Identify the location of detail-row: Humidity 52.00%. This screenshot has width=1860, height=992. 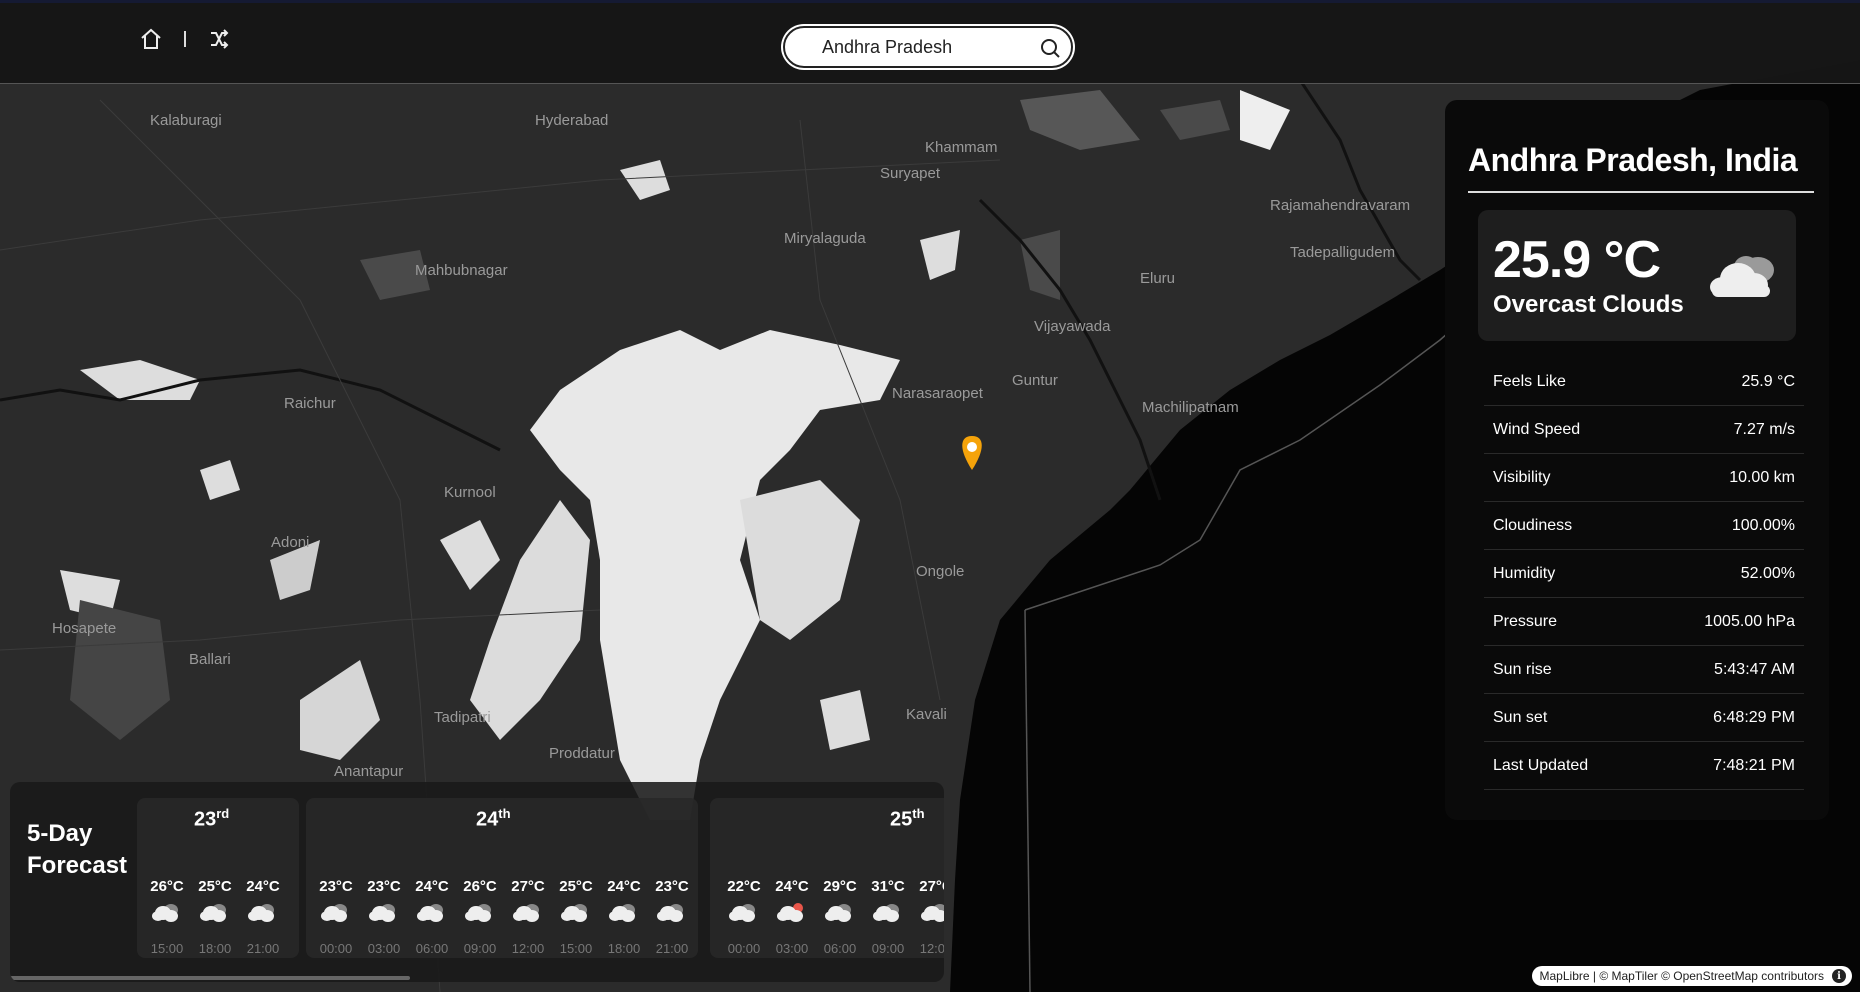
(1644, 574).